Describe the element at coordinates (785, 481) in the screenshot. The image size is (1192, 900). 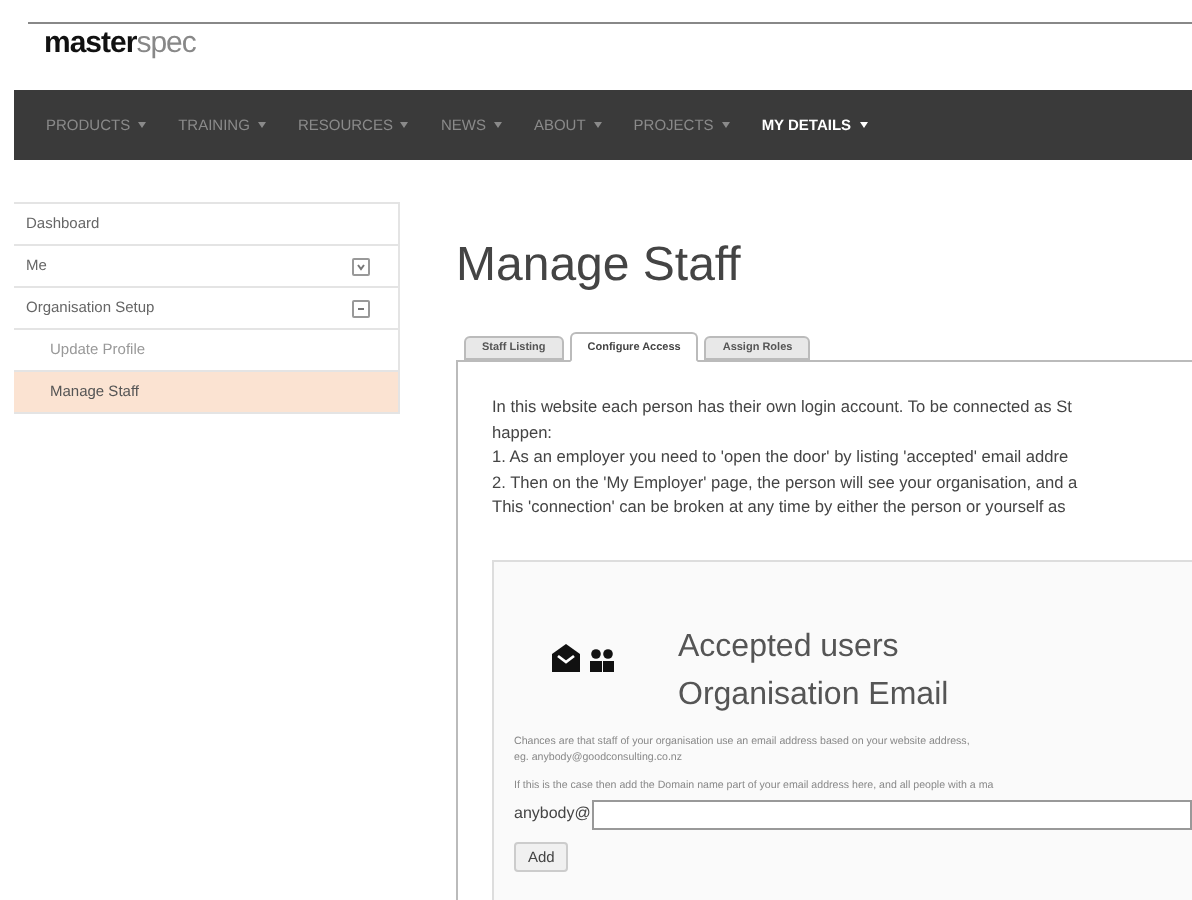
I see `intro-text: 2. Then on the 'My Employer' page, the person will see your organisation, and a` at that location.